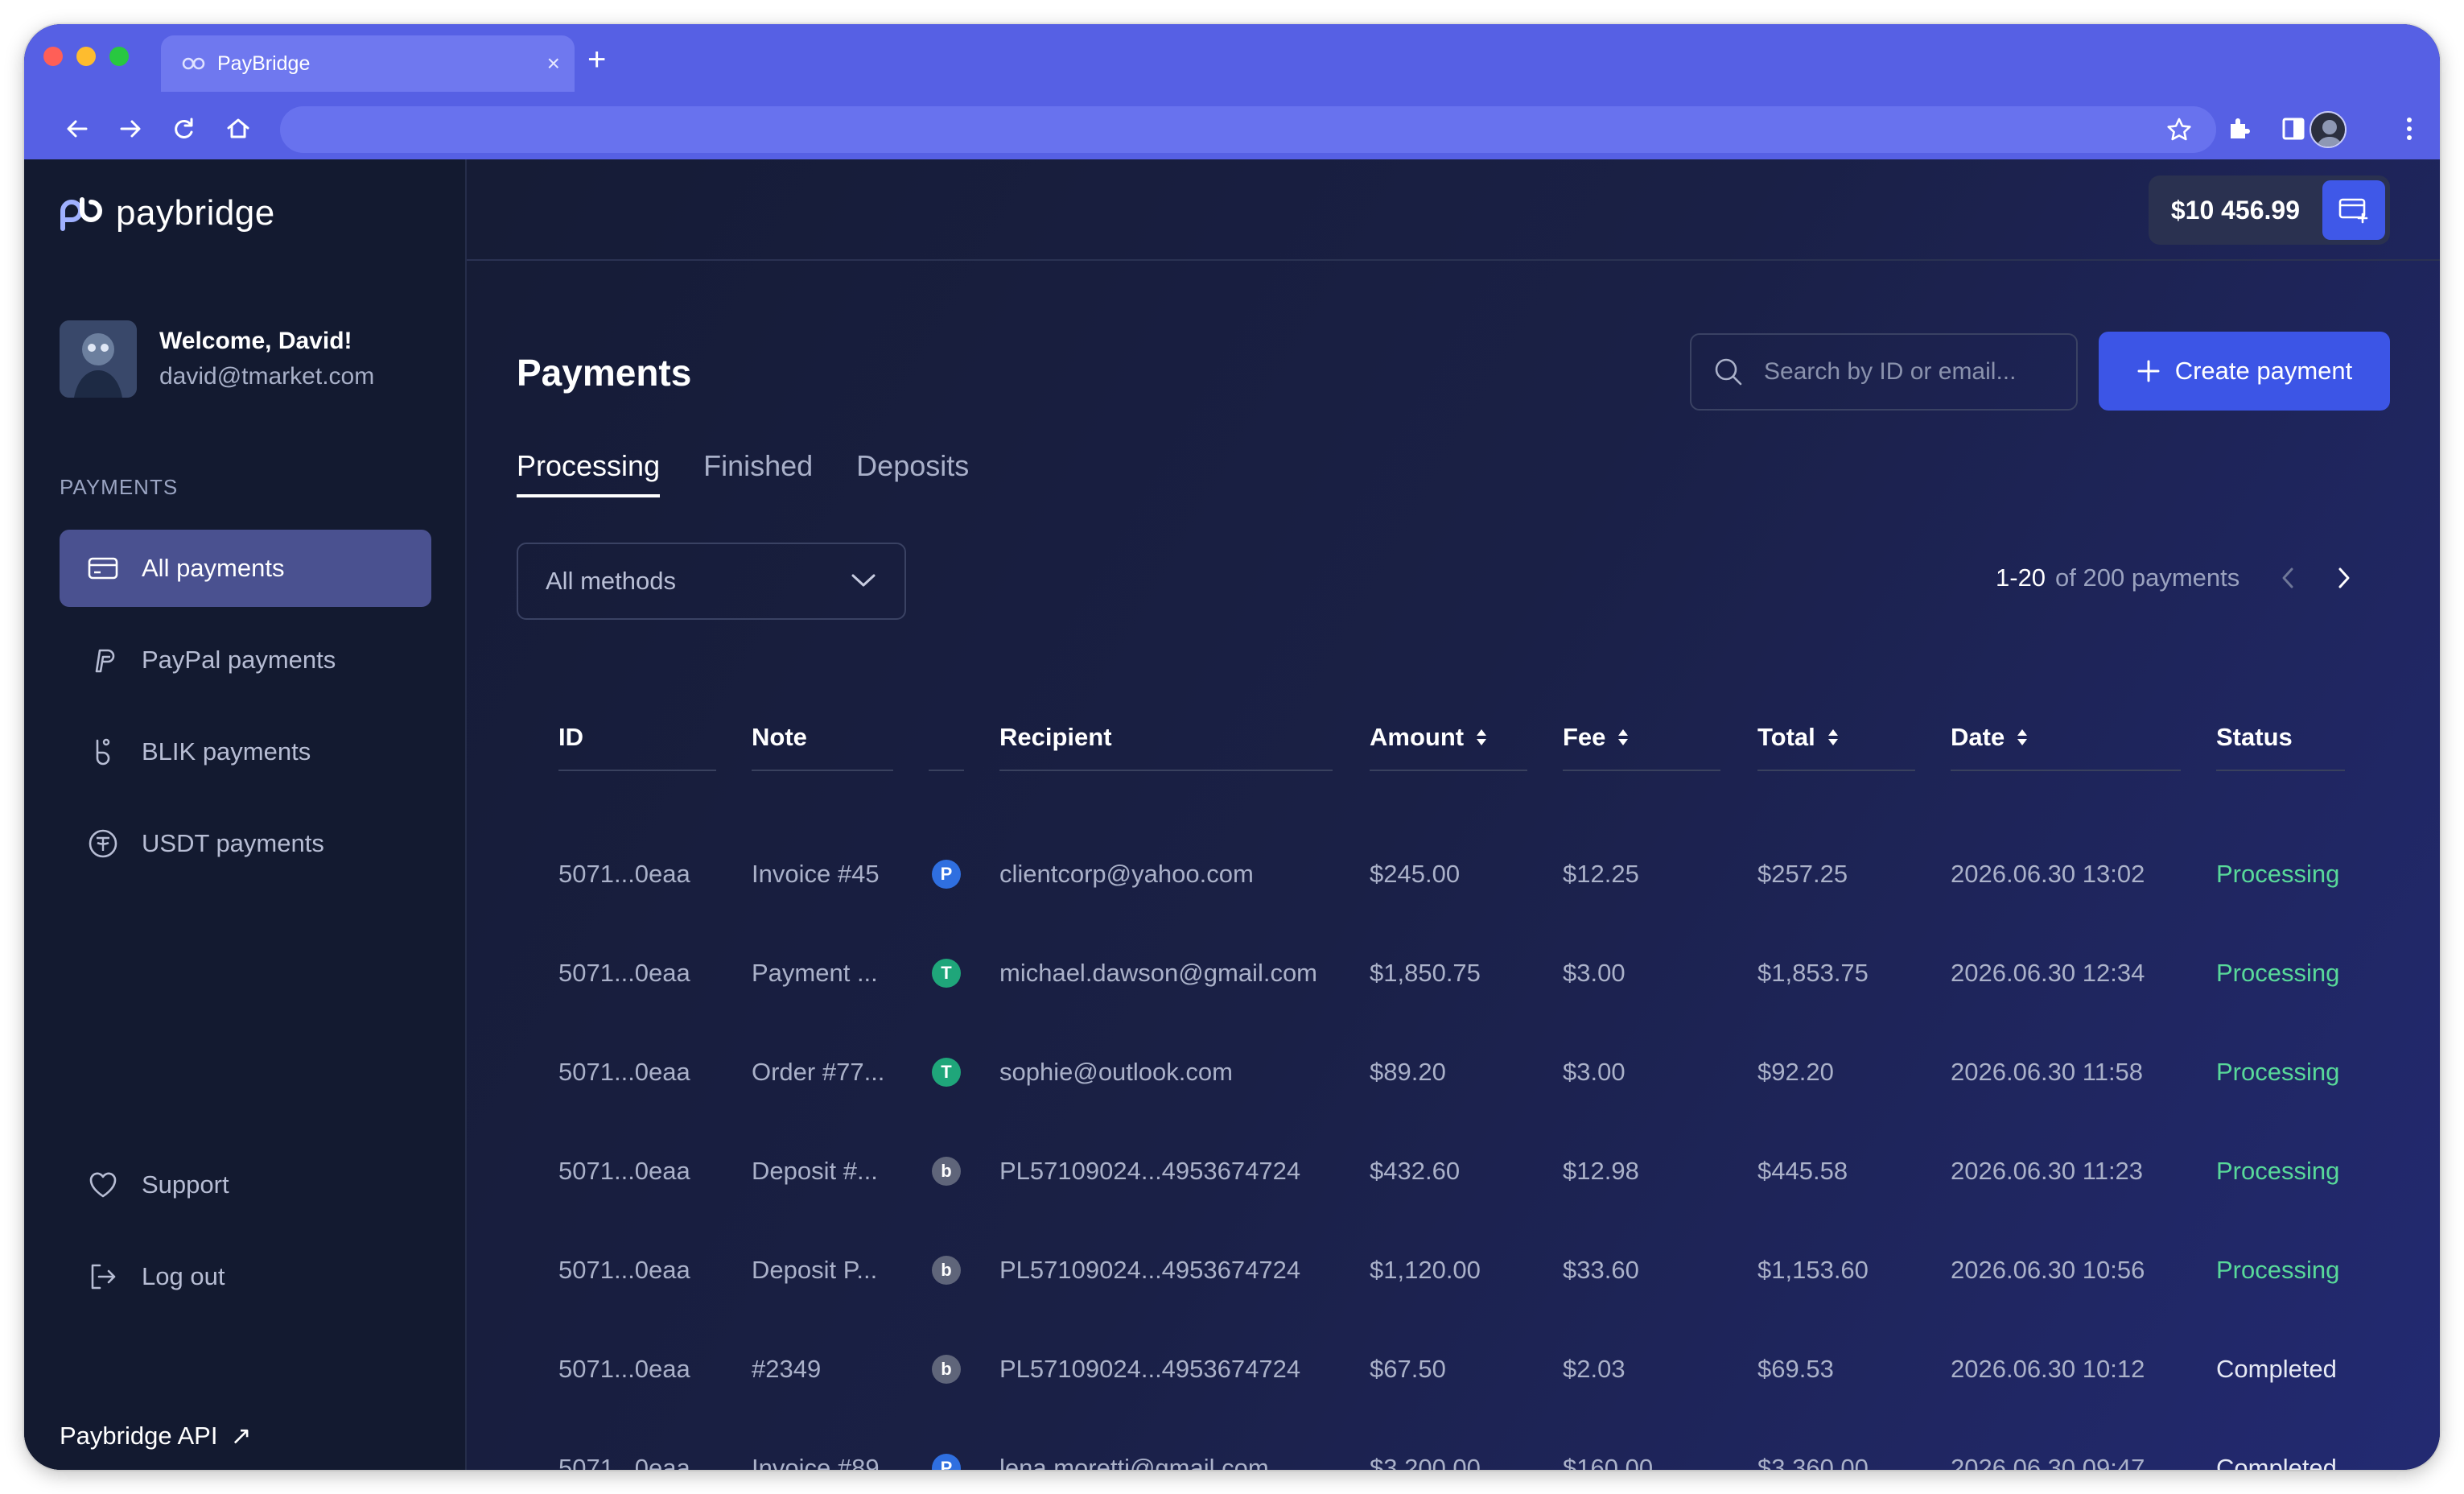 This screenshot has height=1494, width=2464. I want to click on column-header: Fee, so click(1596, 737).